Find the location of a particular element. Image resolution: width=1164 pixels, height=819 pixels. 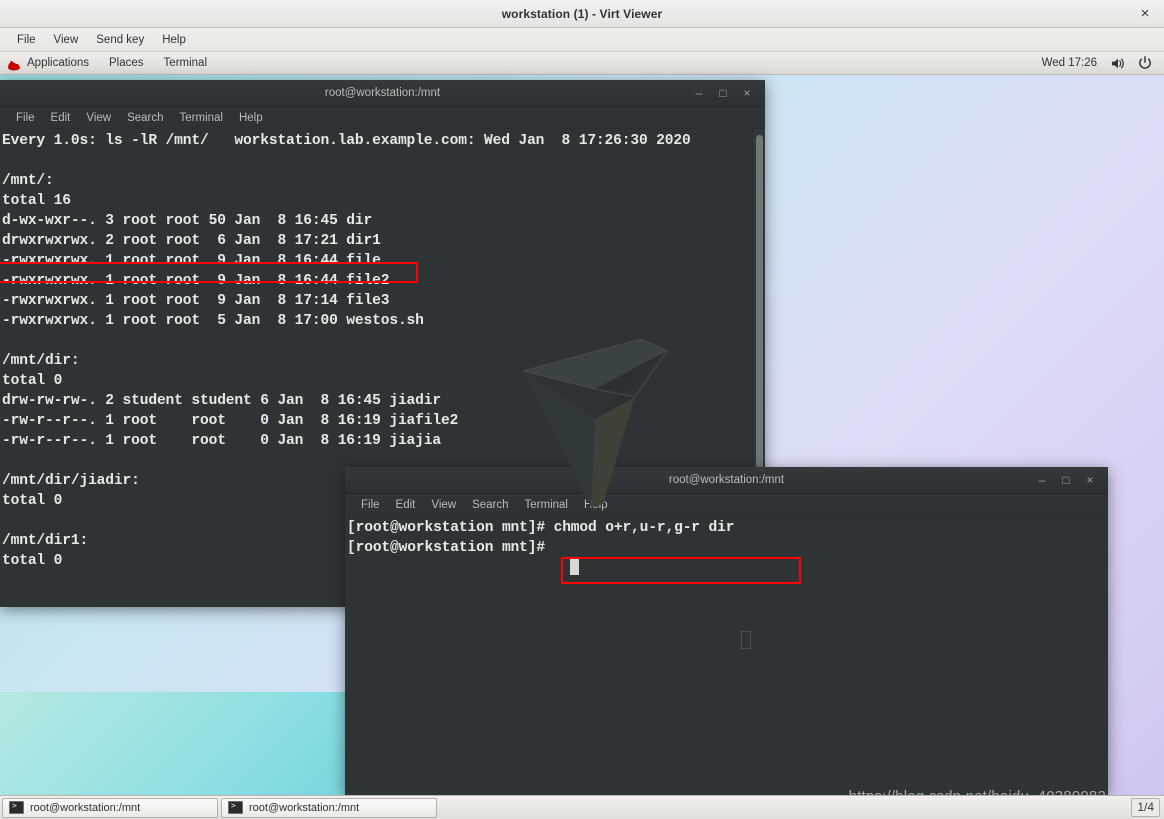

terminal-menu-terminal: Terminal is located at coordinates (201, 118).